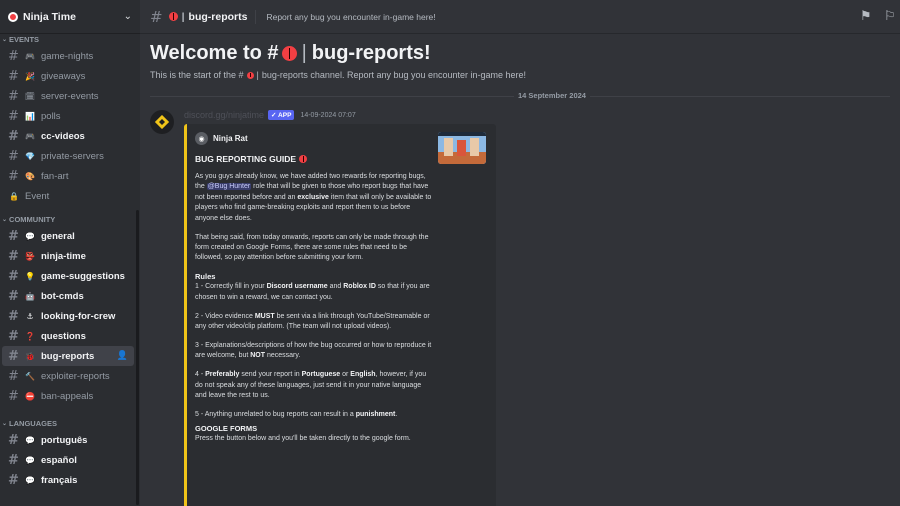 This screenshot has height=506, width=900. I want to click on sidebar-item-bug-reports: # 🐞 bug-reports 👤, so click(68, 356).